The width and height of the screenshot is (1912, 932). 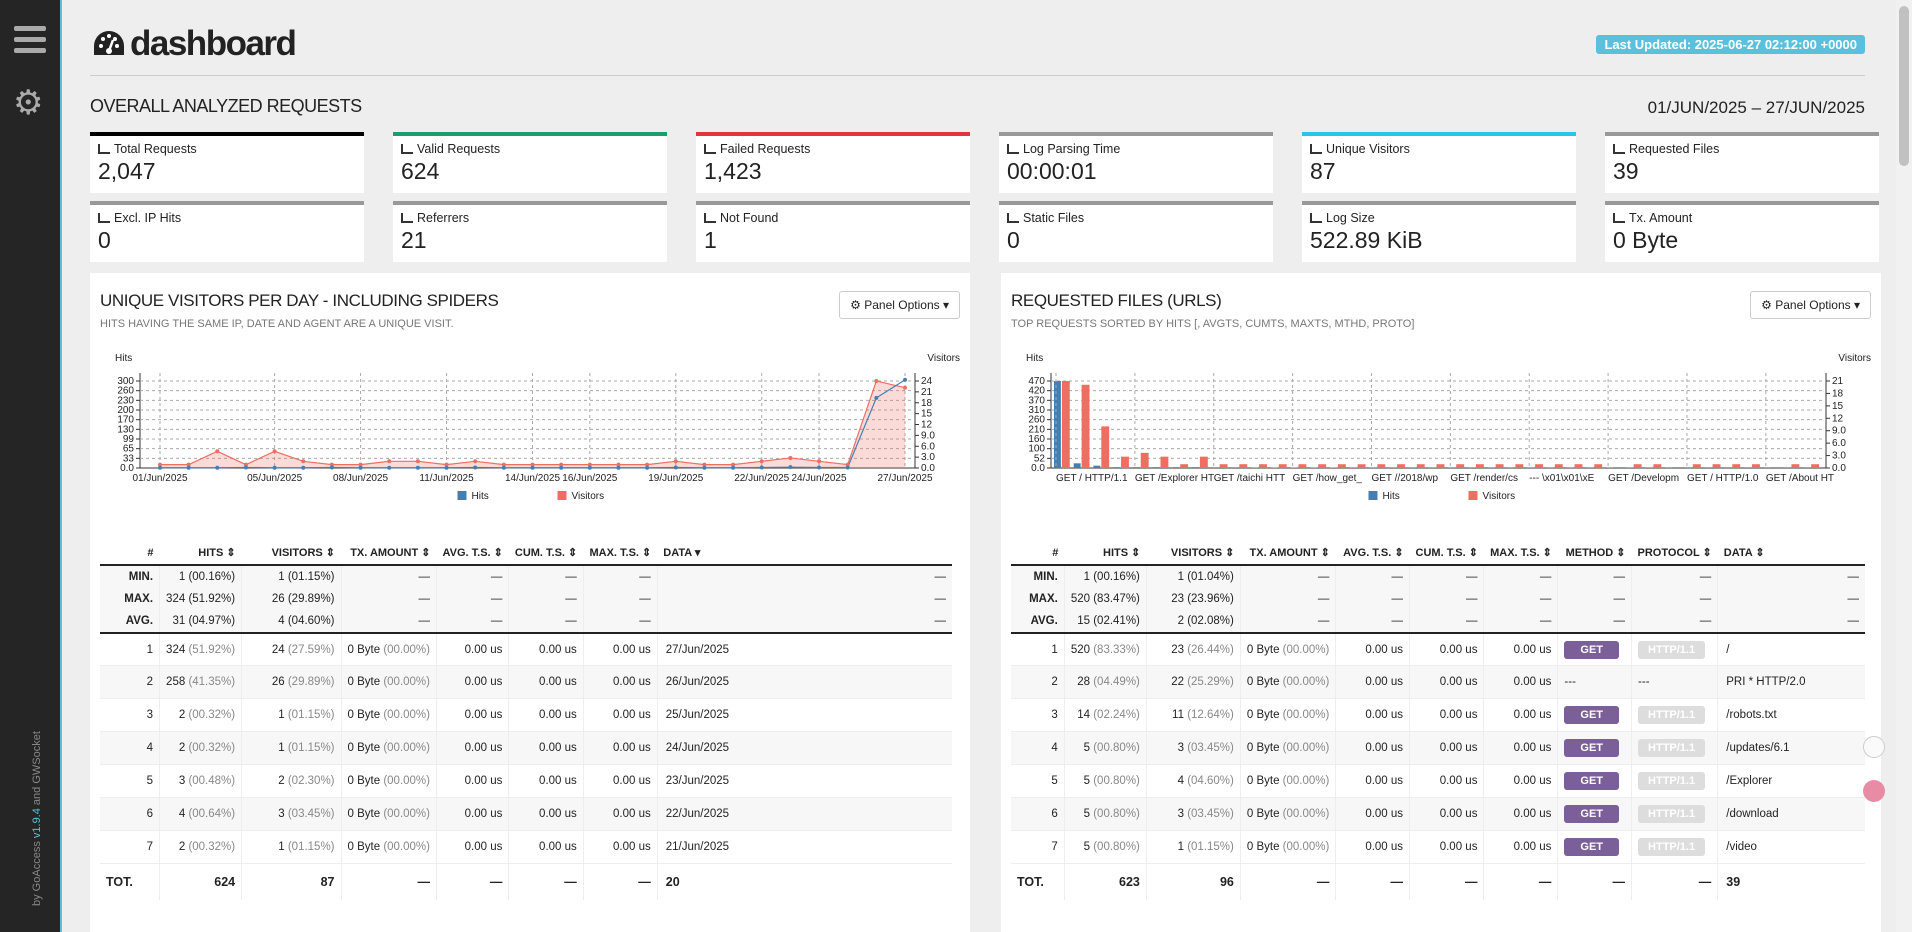 I want to click on x-tick-label: 16/Jun/2025, so click(x=589, y=478).